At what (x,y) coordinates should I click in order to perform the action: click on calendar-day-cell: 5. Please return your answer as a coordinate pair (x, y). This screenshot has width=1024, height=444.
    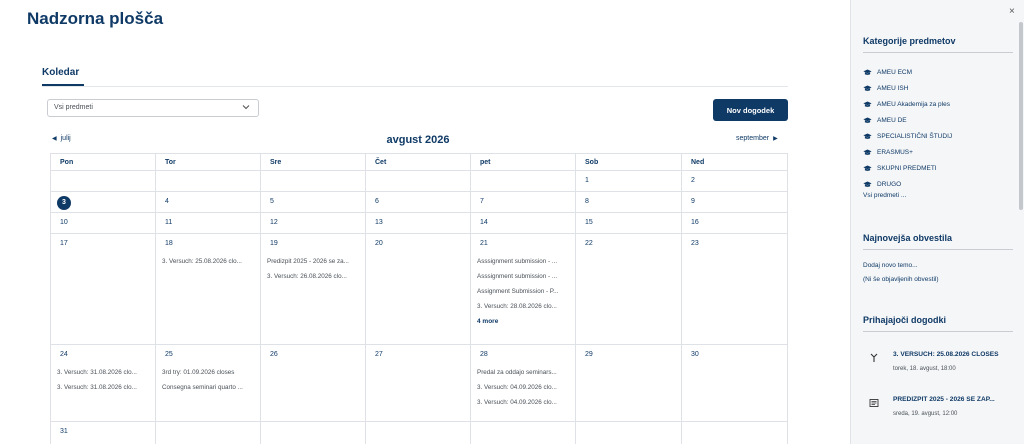
    Looking at the image, I should click on (313, 202).